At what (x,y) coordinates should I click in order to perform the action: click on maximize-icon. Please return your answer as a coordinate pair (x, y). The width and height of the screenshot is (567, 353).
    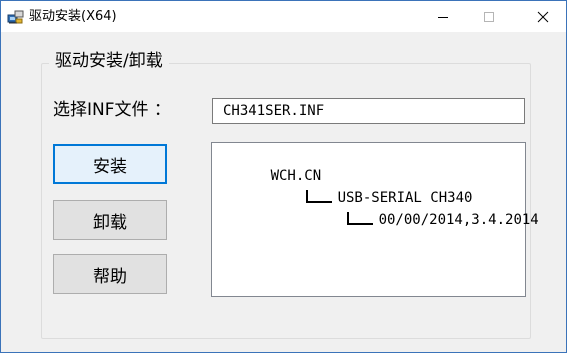
    Looking at the image, I should click on (489, 16).